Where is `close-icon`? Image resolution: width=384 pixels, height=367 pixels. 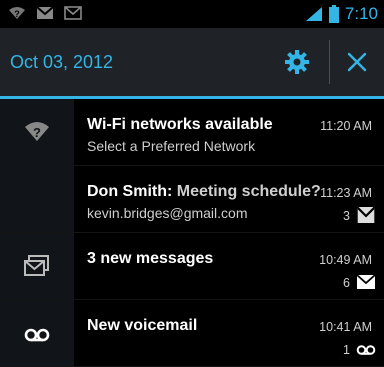 close-icon is located at coordinates (357, 62).